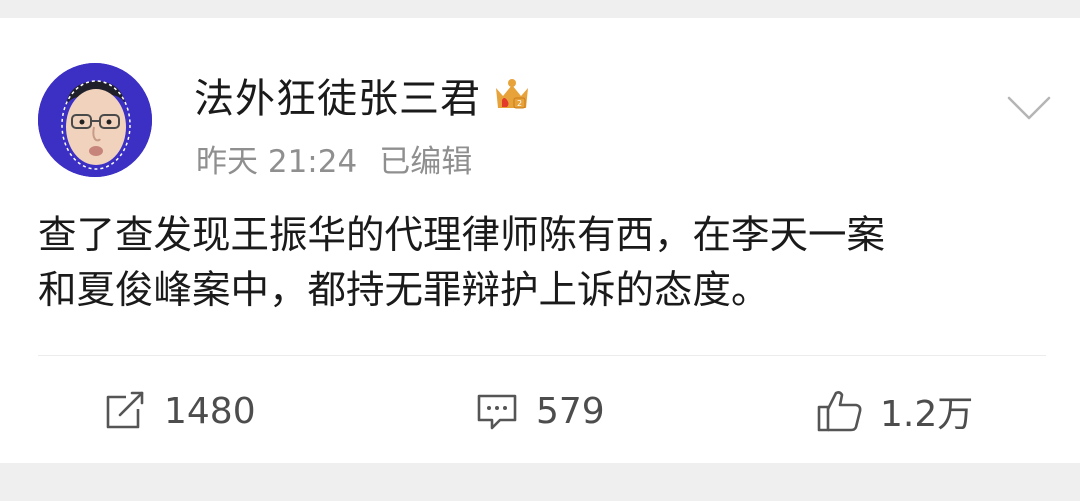 The height and width of the screenshot is (501, 1080). I want to click on post-meta: 昨天 21:24 已编辑, so click(334, 158).